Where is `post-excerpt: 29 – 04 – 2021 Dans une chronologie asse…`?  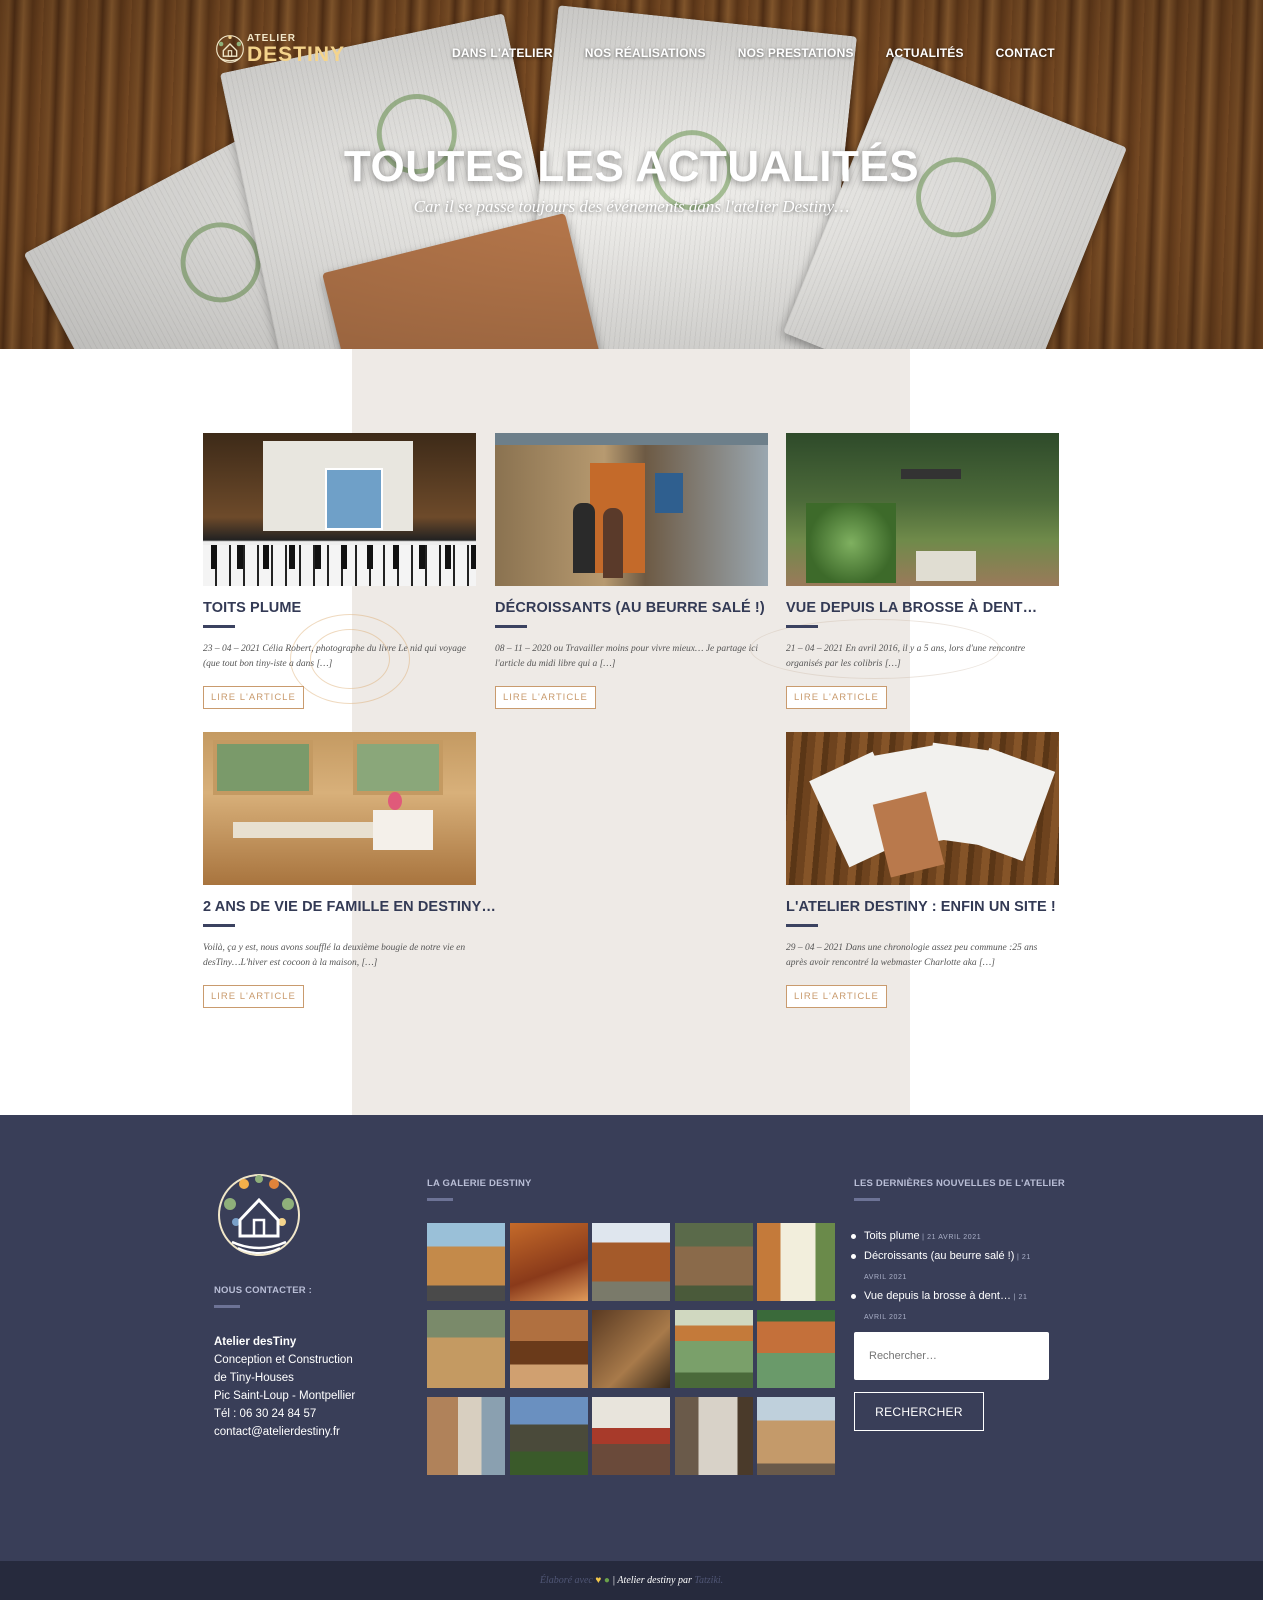 post-excerpt: 29 – 04 – 2021 Dans une chronologie asse… is located at coordinates (912, 955).